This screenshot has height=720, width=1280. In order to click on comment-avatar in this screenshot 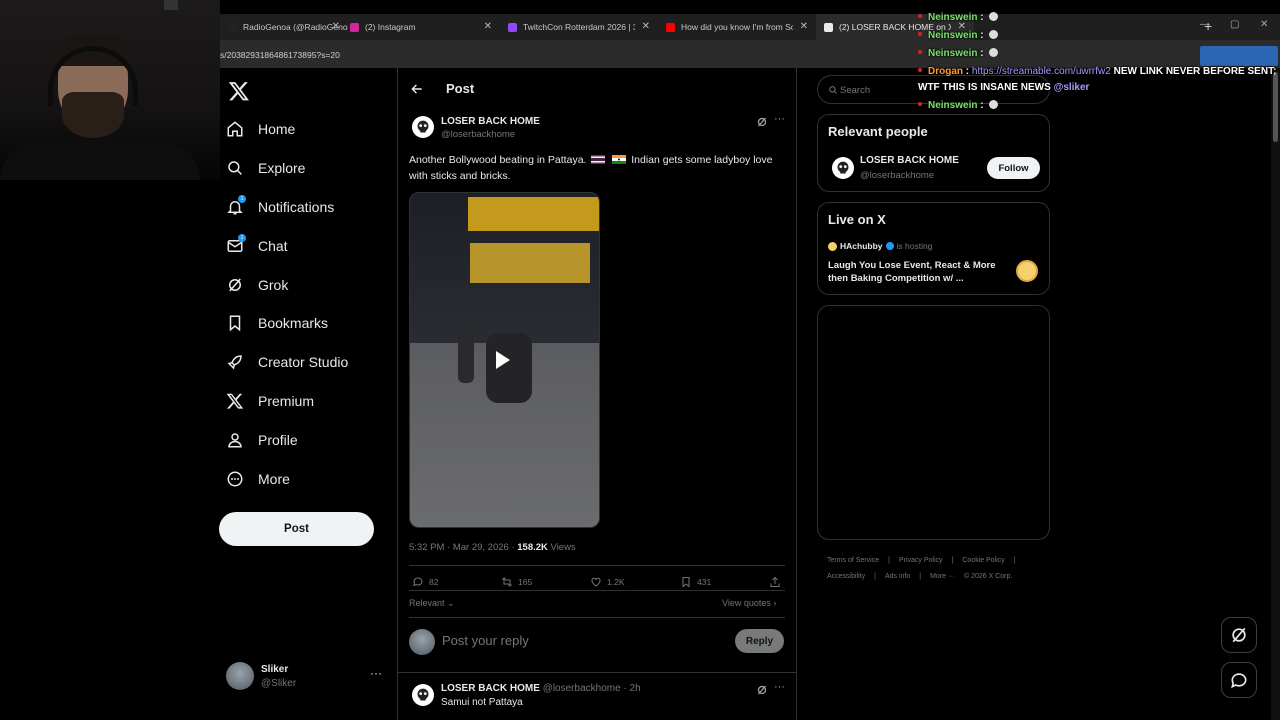, I will do `click(423, 695)`.